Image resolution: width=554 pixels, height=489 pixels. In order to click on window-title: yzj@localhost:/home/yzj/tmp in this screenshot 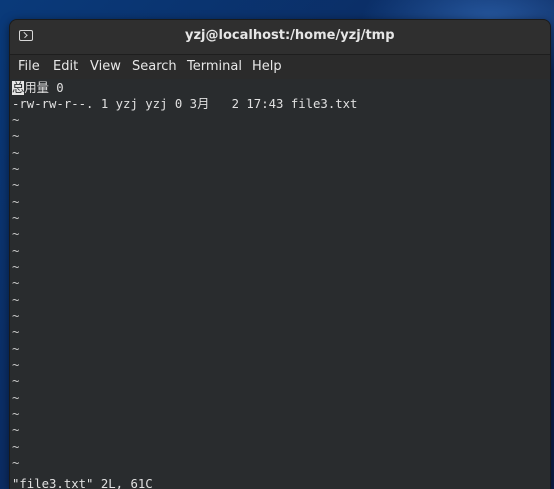, I will do `click(290, 35)`.